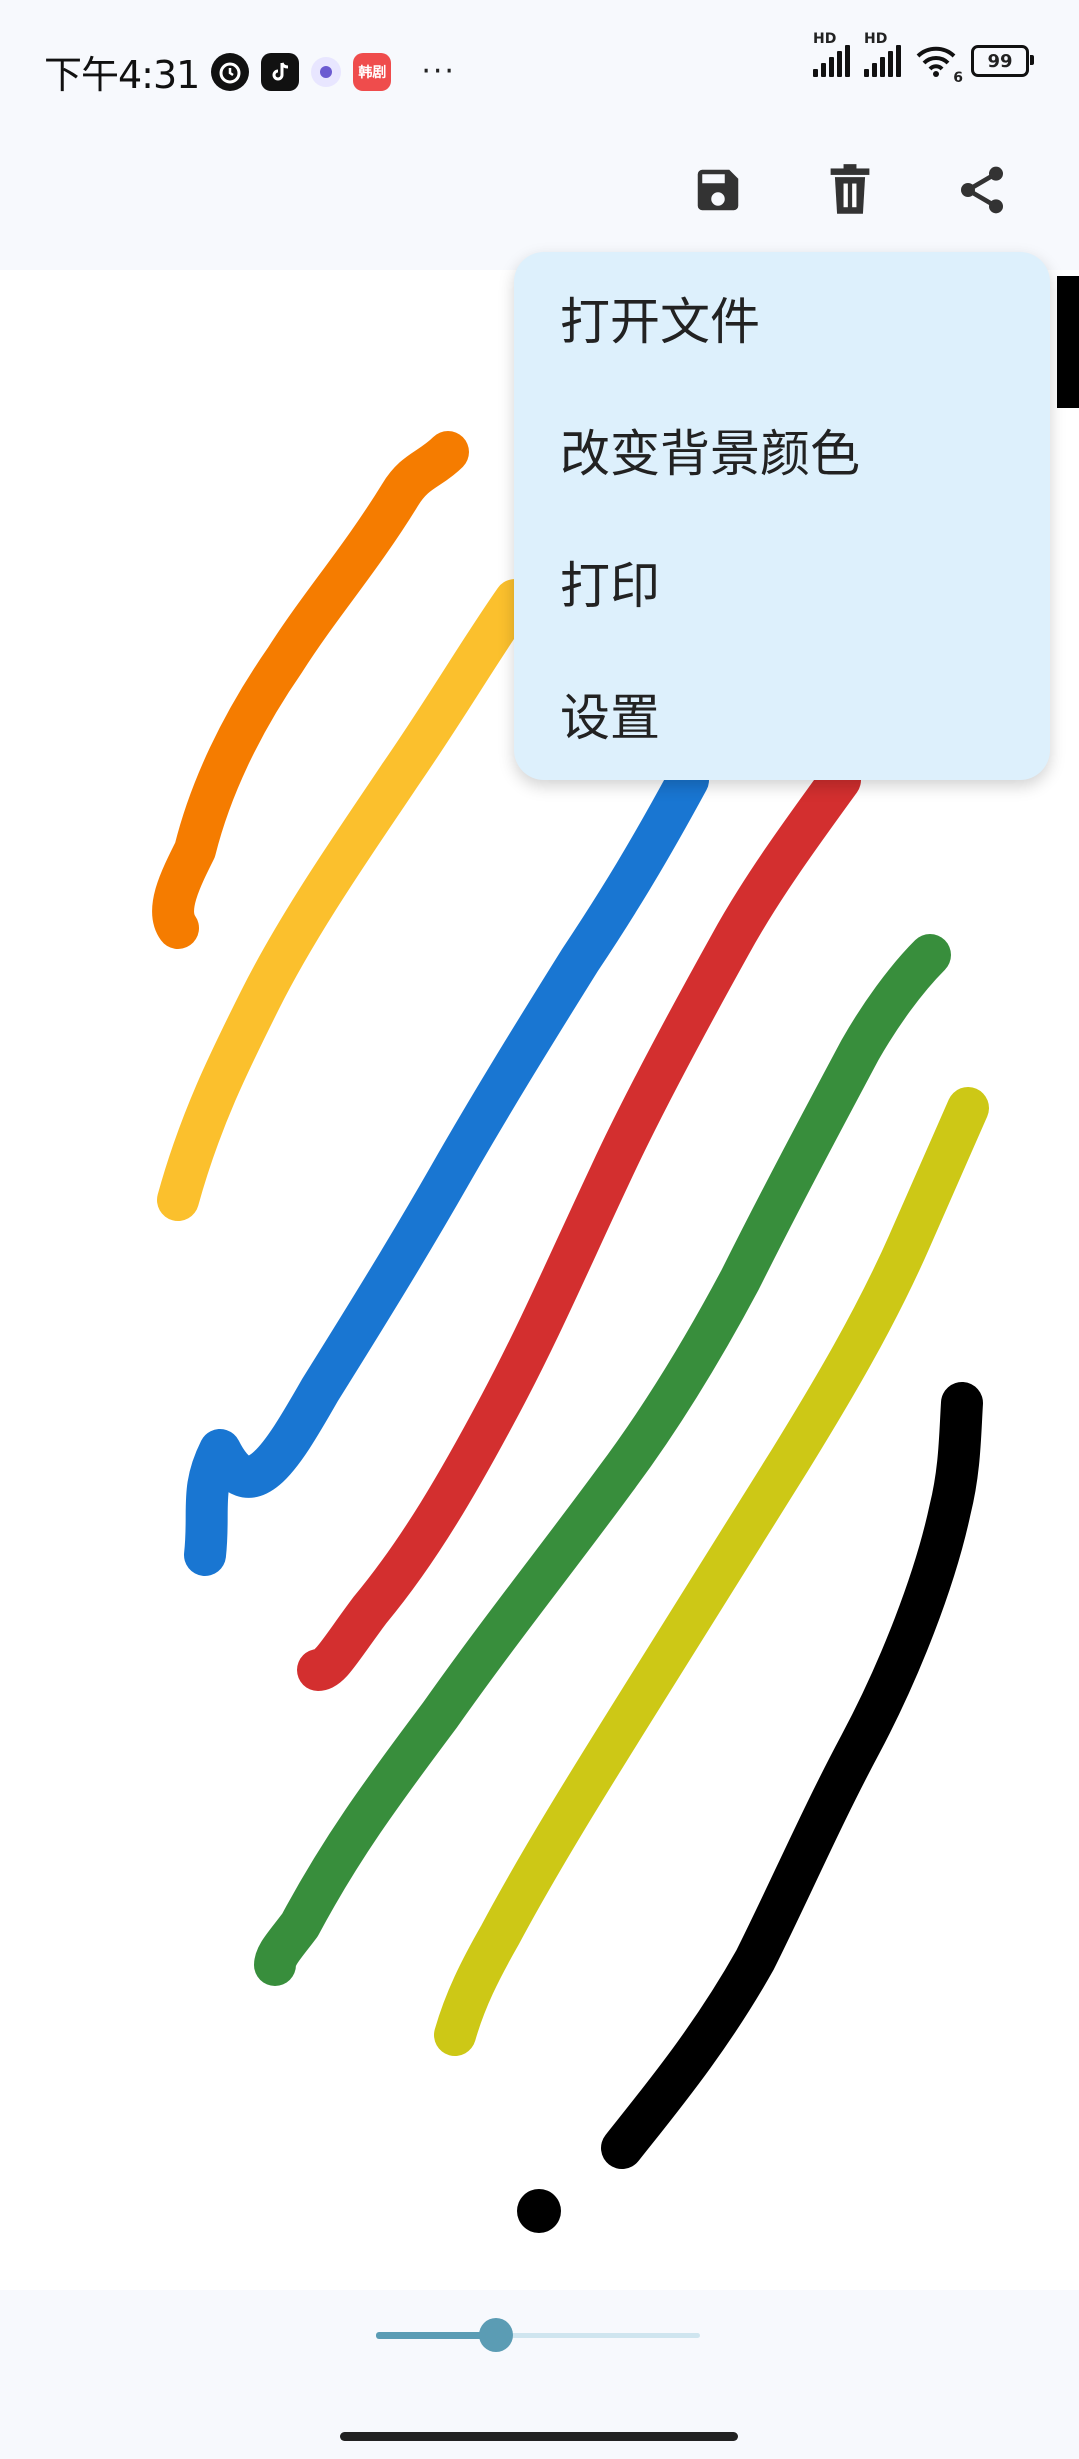 The image size is (1079, 2459). I want to click on overflow-menu: 打开文件 改变背景颜色 打印 设置, so click(782, 516).